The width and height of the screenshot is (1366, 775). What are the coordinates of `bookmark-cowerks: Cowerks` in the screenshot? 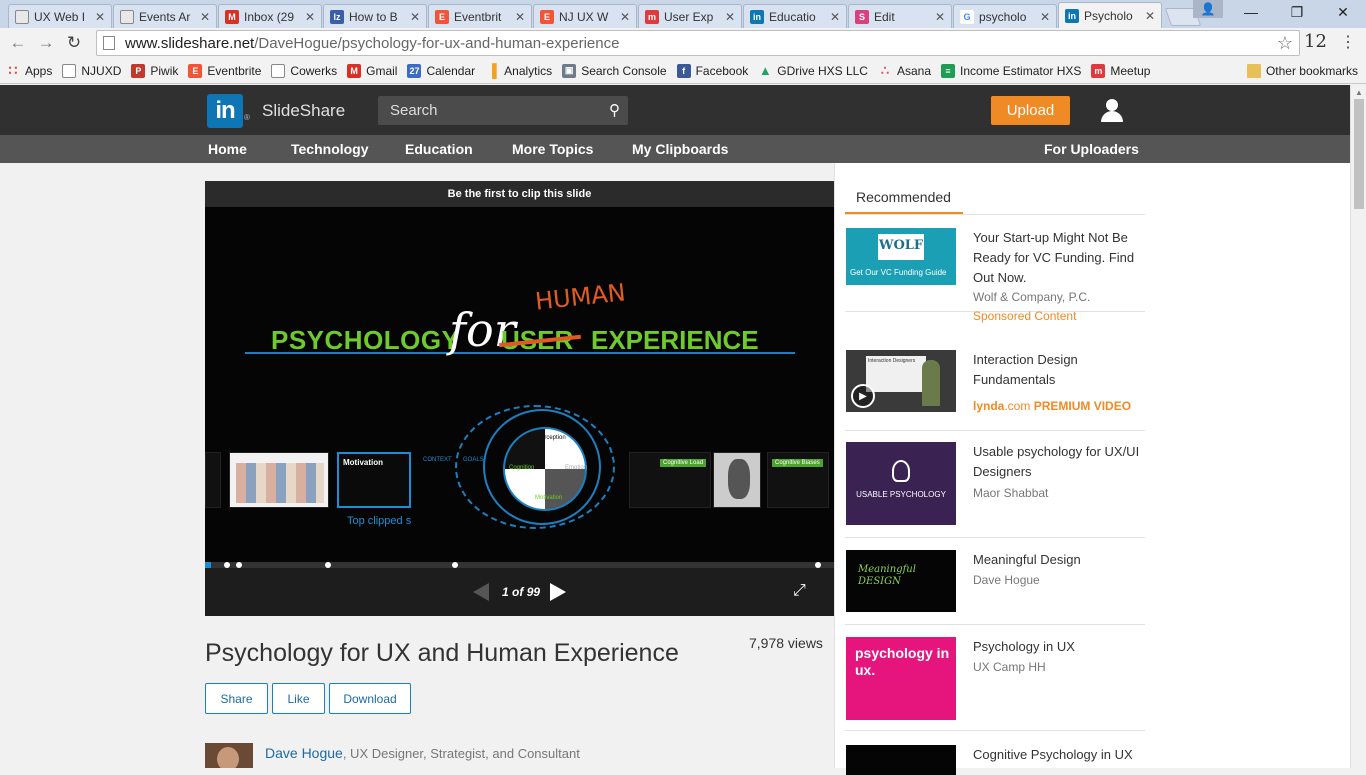 It's located at (304, 70).